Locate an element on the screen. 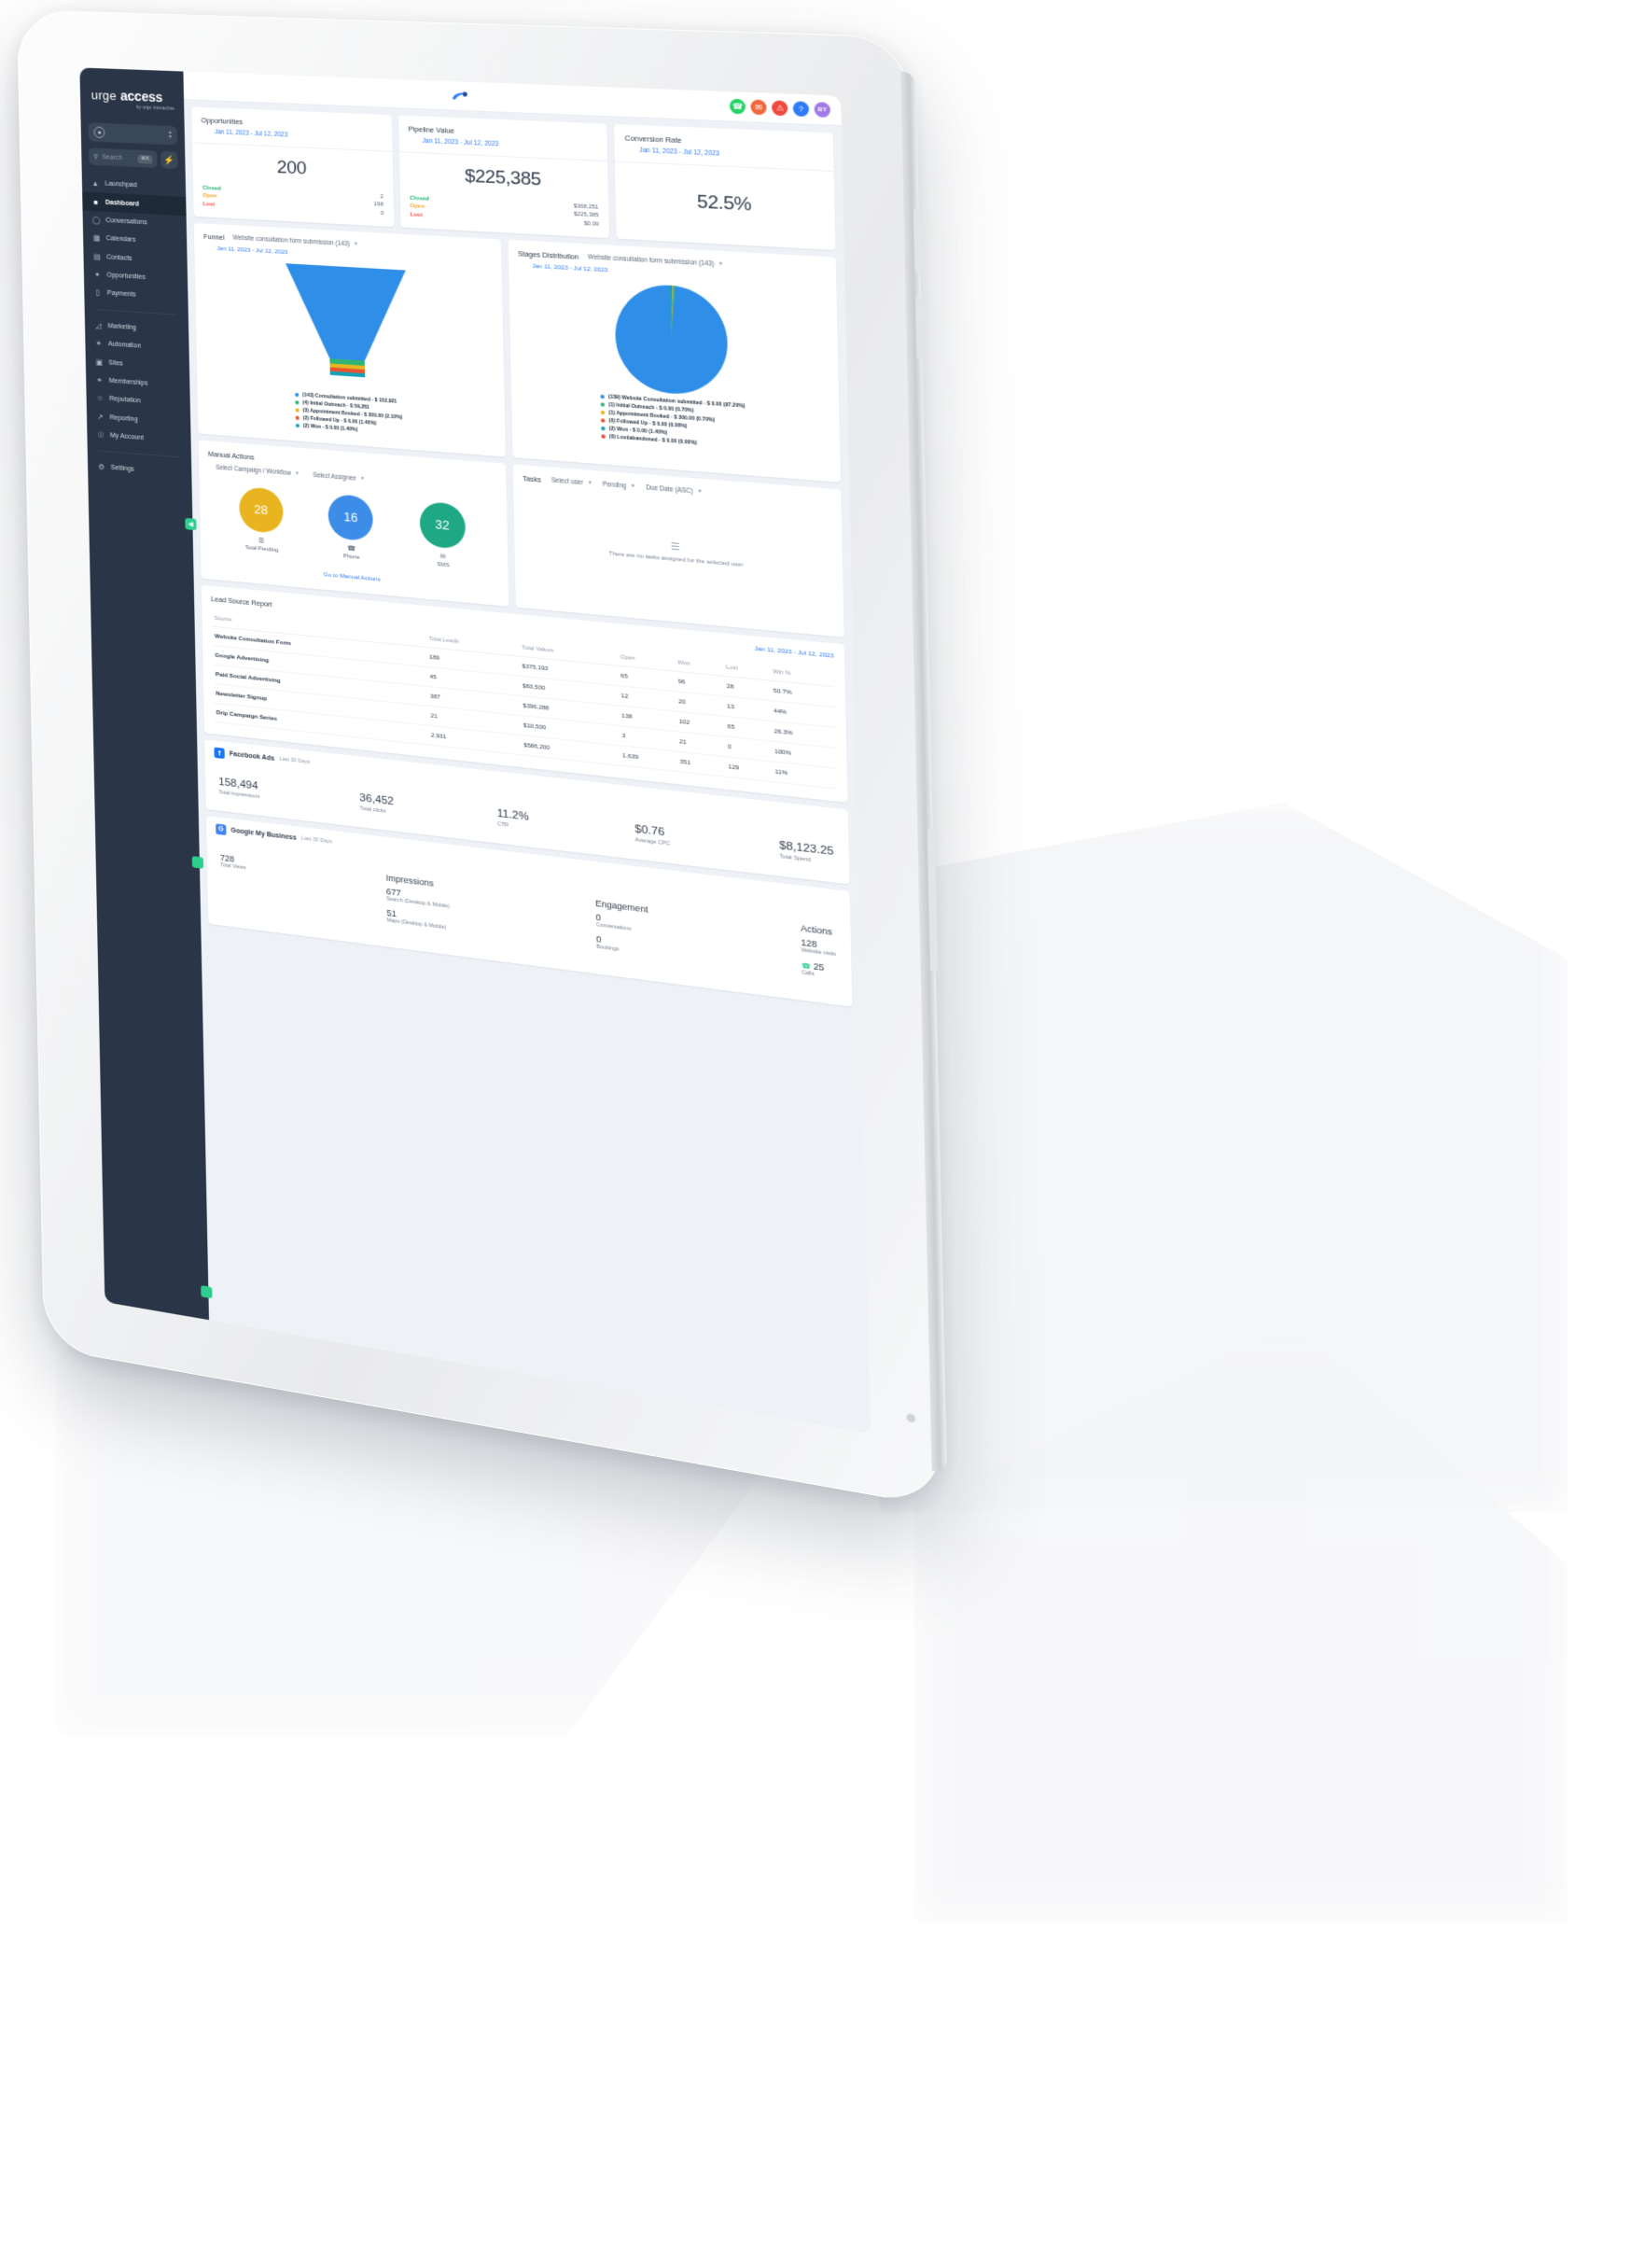  account-switcher: ● ▴ ▾ is located at coordinates (133, 134).